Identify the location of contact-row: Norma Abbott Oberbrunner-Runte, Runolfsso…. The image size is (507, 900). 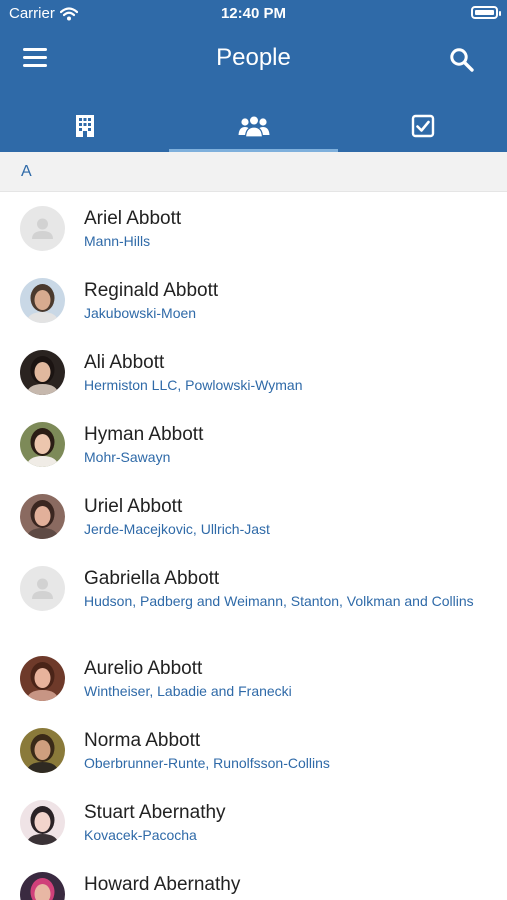
(253, 750).